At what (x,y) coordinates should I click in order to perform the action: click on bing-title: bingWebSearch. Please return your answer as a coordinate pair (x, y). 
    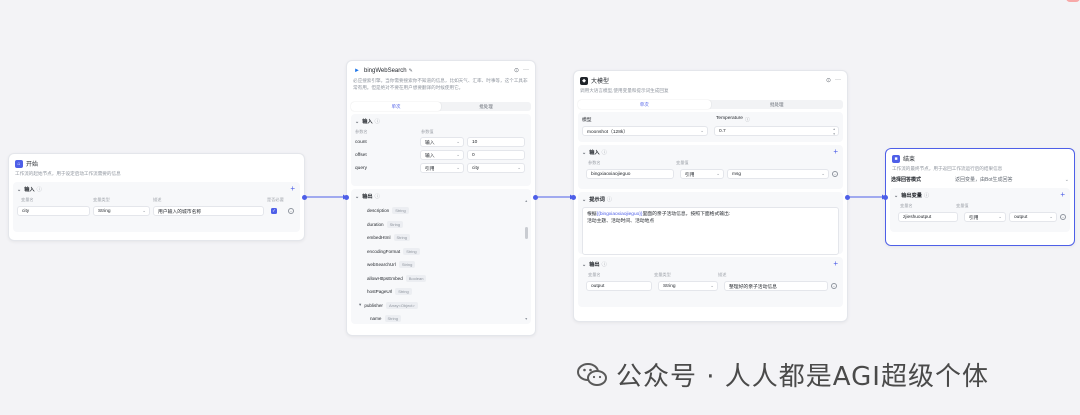
    Looking at the image, I should click on (385, 70).